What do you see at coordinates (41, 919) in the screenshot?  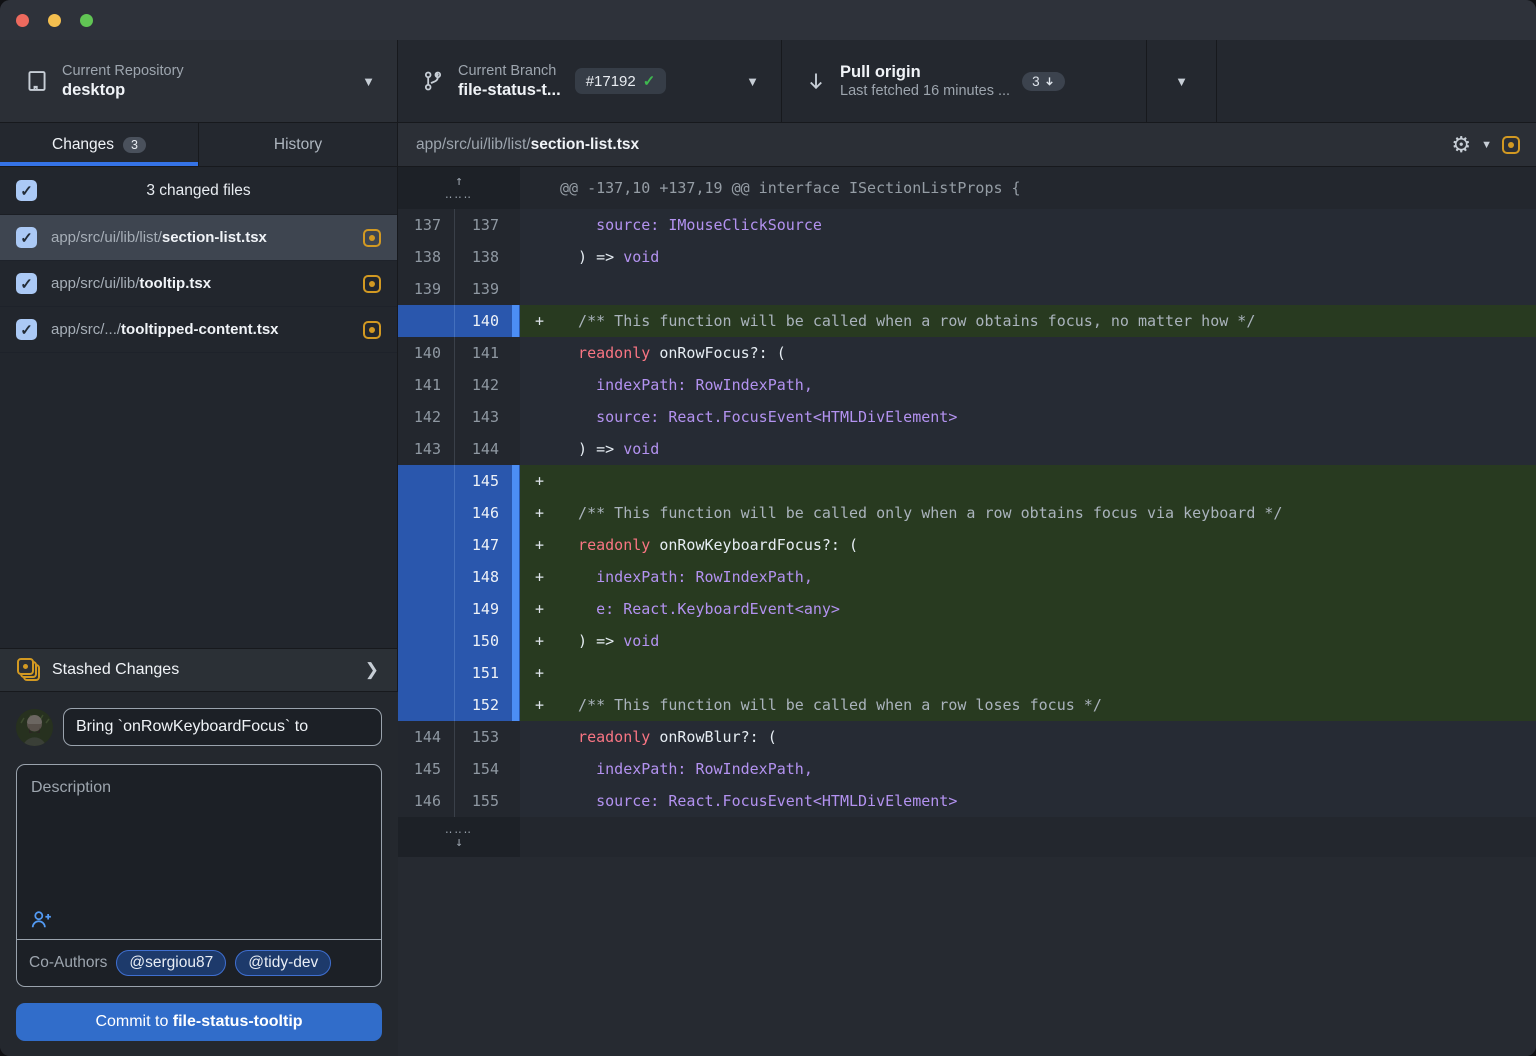 I see `add-coauthor-icon` at bounding box center [41, 919].